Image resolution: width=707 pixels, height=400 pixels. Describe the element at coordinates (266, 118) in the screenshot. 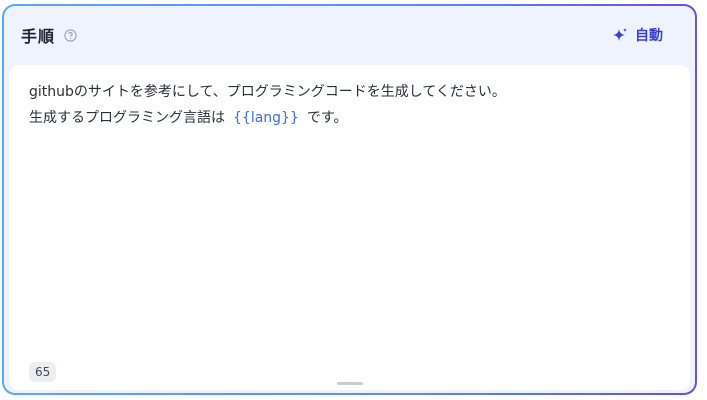

I see `variable-chip-lang: {{lang}}` at that location.